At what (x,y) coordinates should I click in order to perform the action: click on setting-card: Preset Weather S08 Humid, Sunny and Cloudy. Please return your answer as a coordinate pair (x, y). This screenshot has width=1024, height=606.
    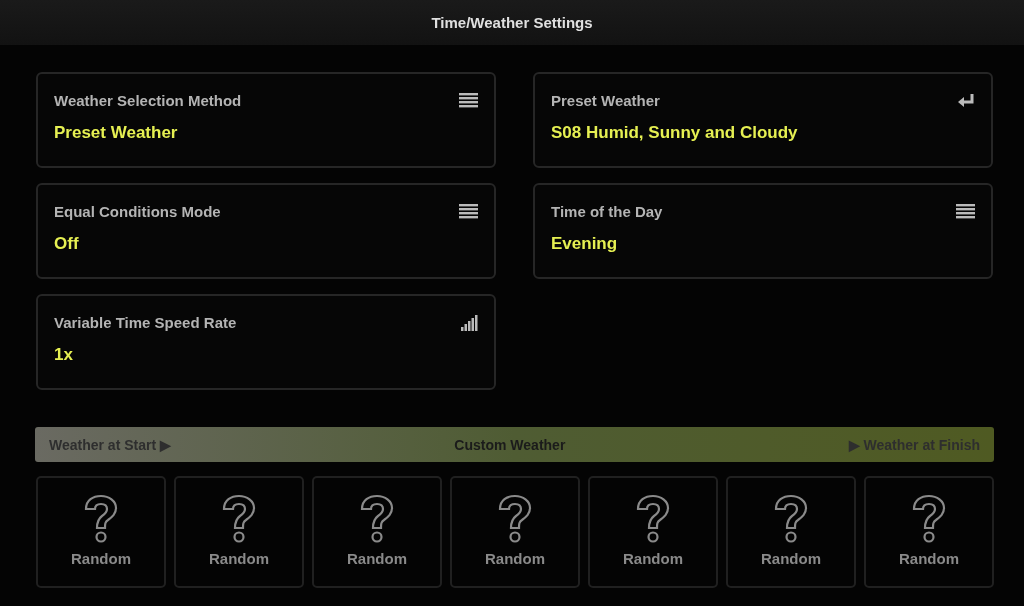
    Looking at the image, I should click on (763, 120).